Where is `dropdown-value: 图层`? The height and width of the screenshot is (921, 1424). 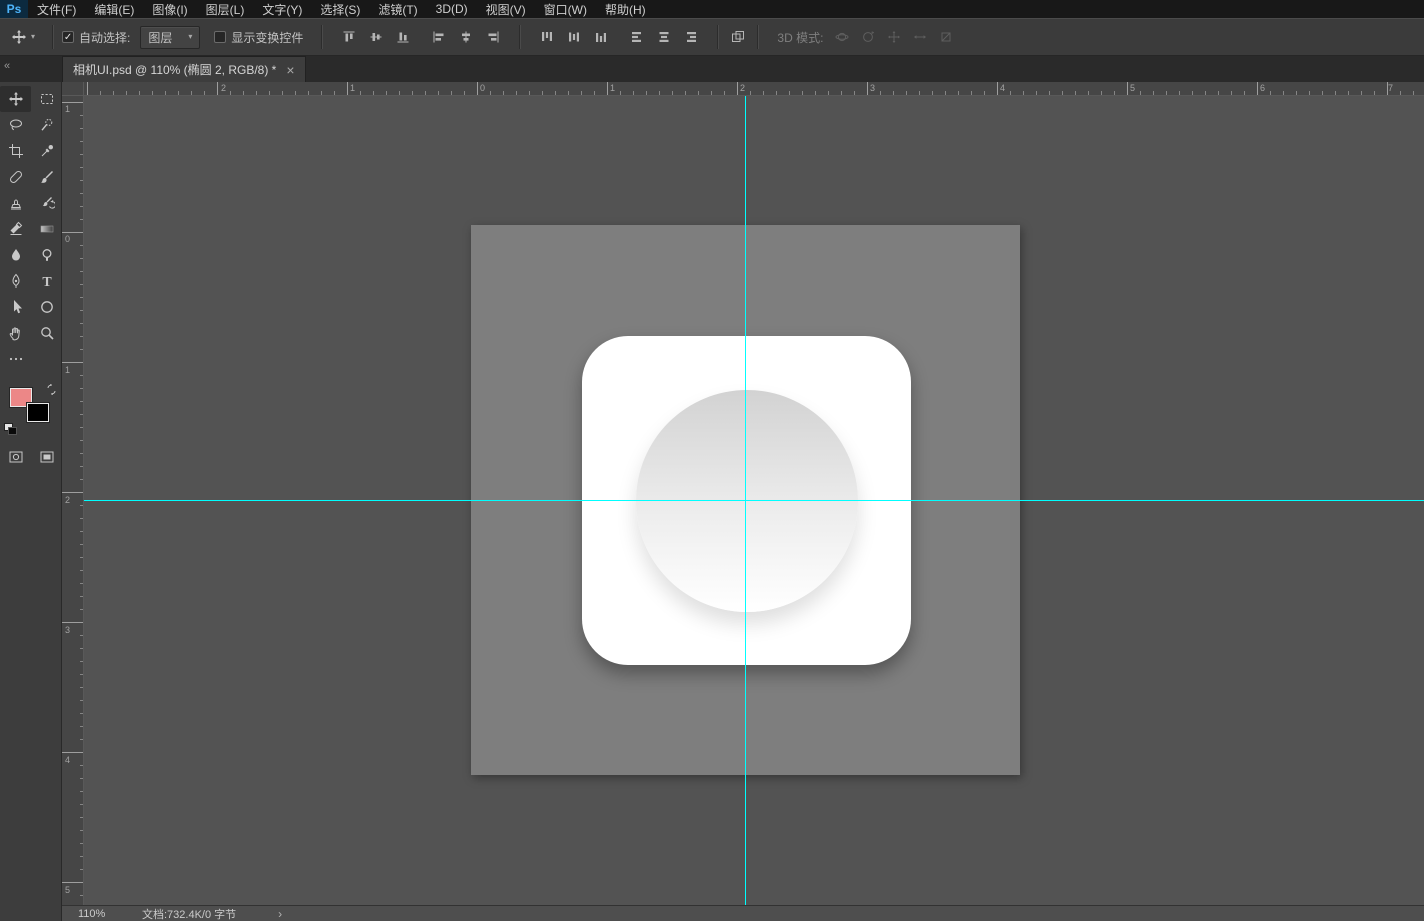 dropdown-value: 图层 is located at coordinates (160, 37).